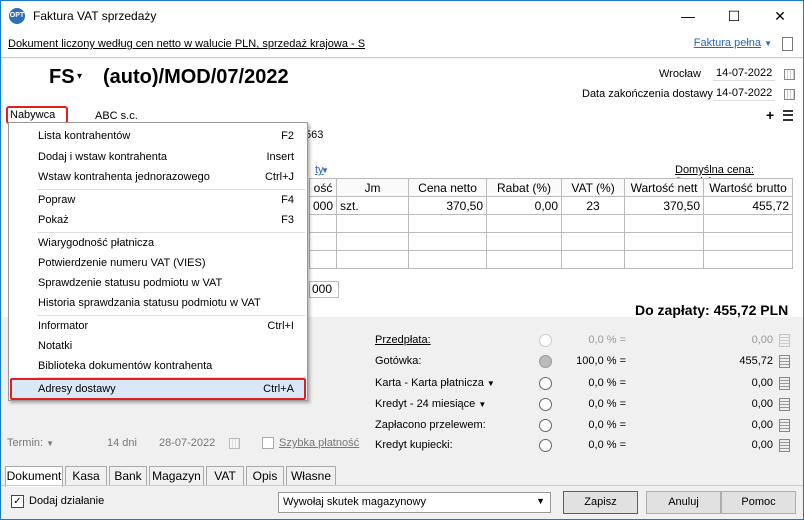  Describe the element at coordinates (585, 341) in the screenshot. I see `payment-row-prepayment: Przedpłata: 0,0 % = 0,00` at that location.